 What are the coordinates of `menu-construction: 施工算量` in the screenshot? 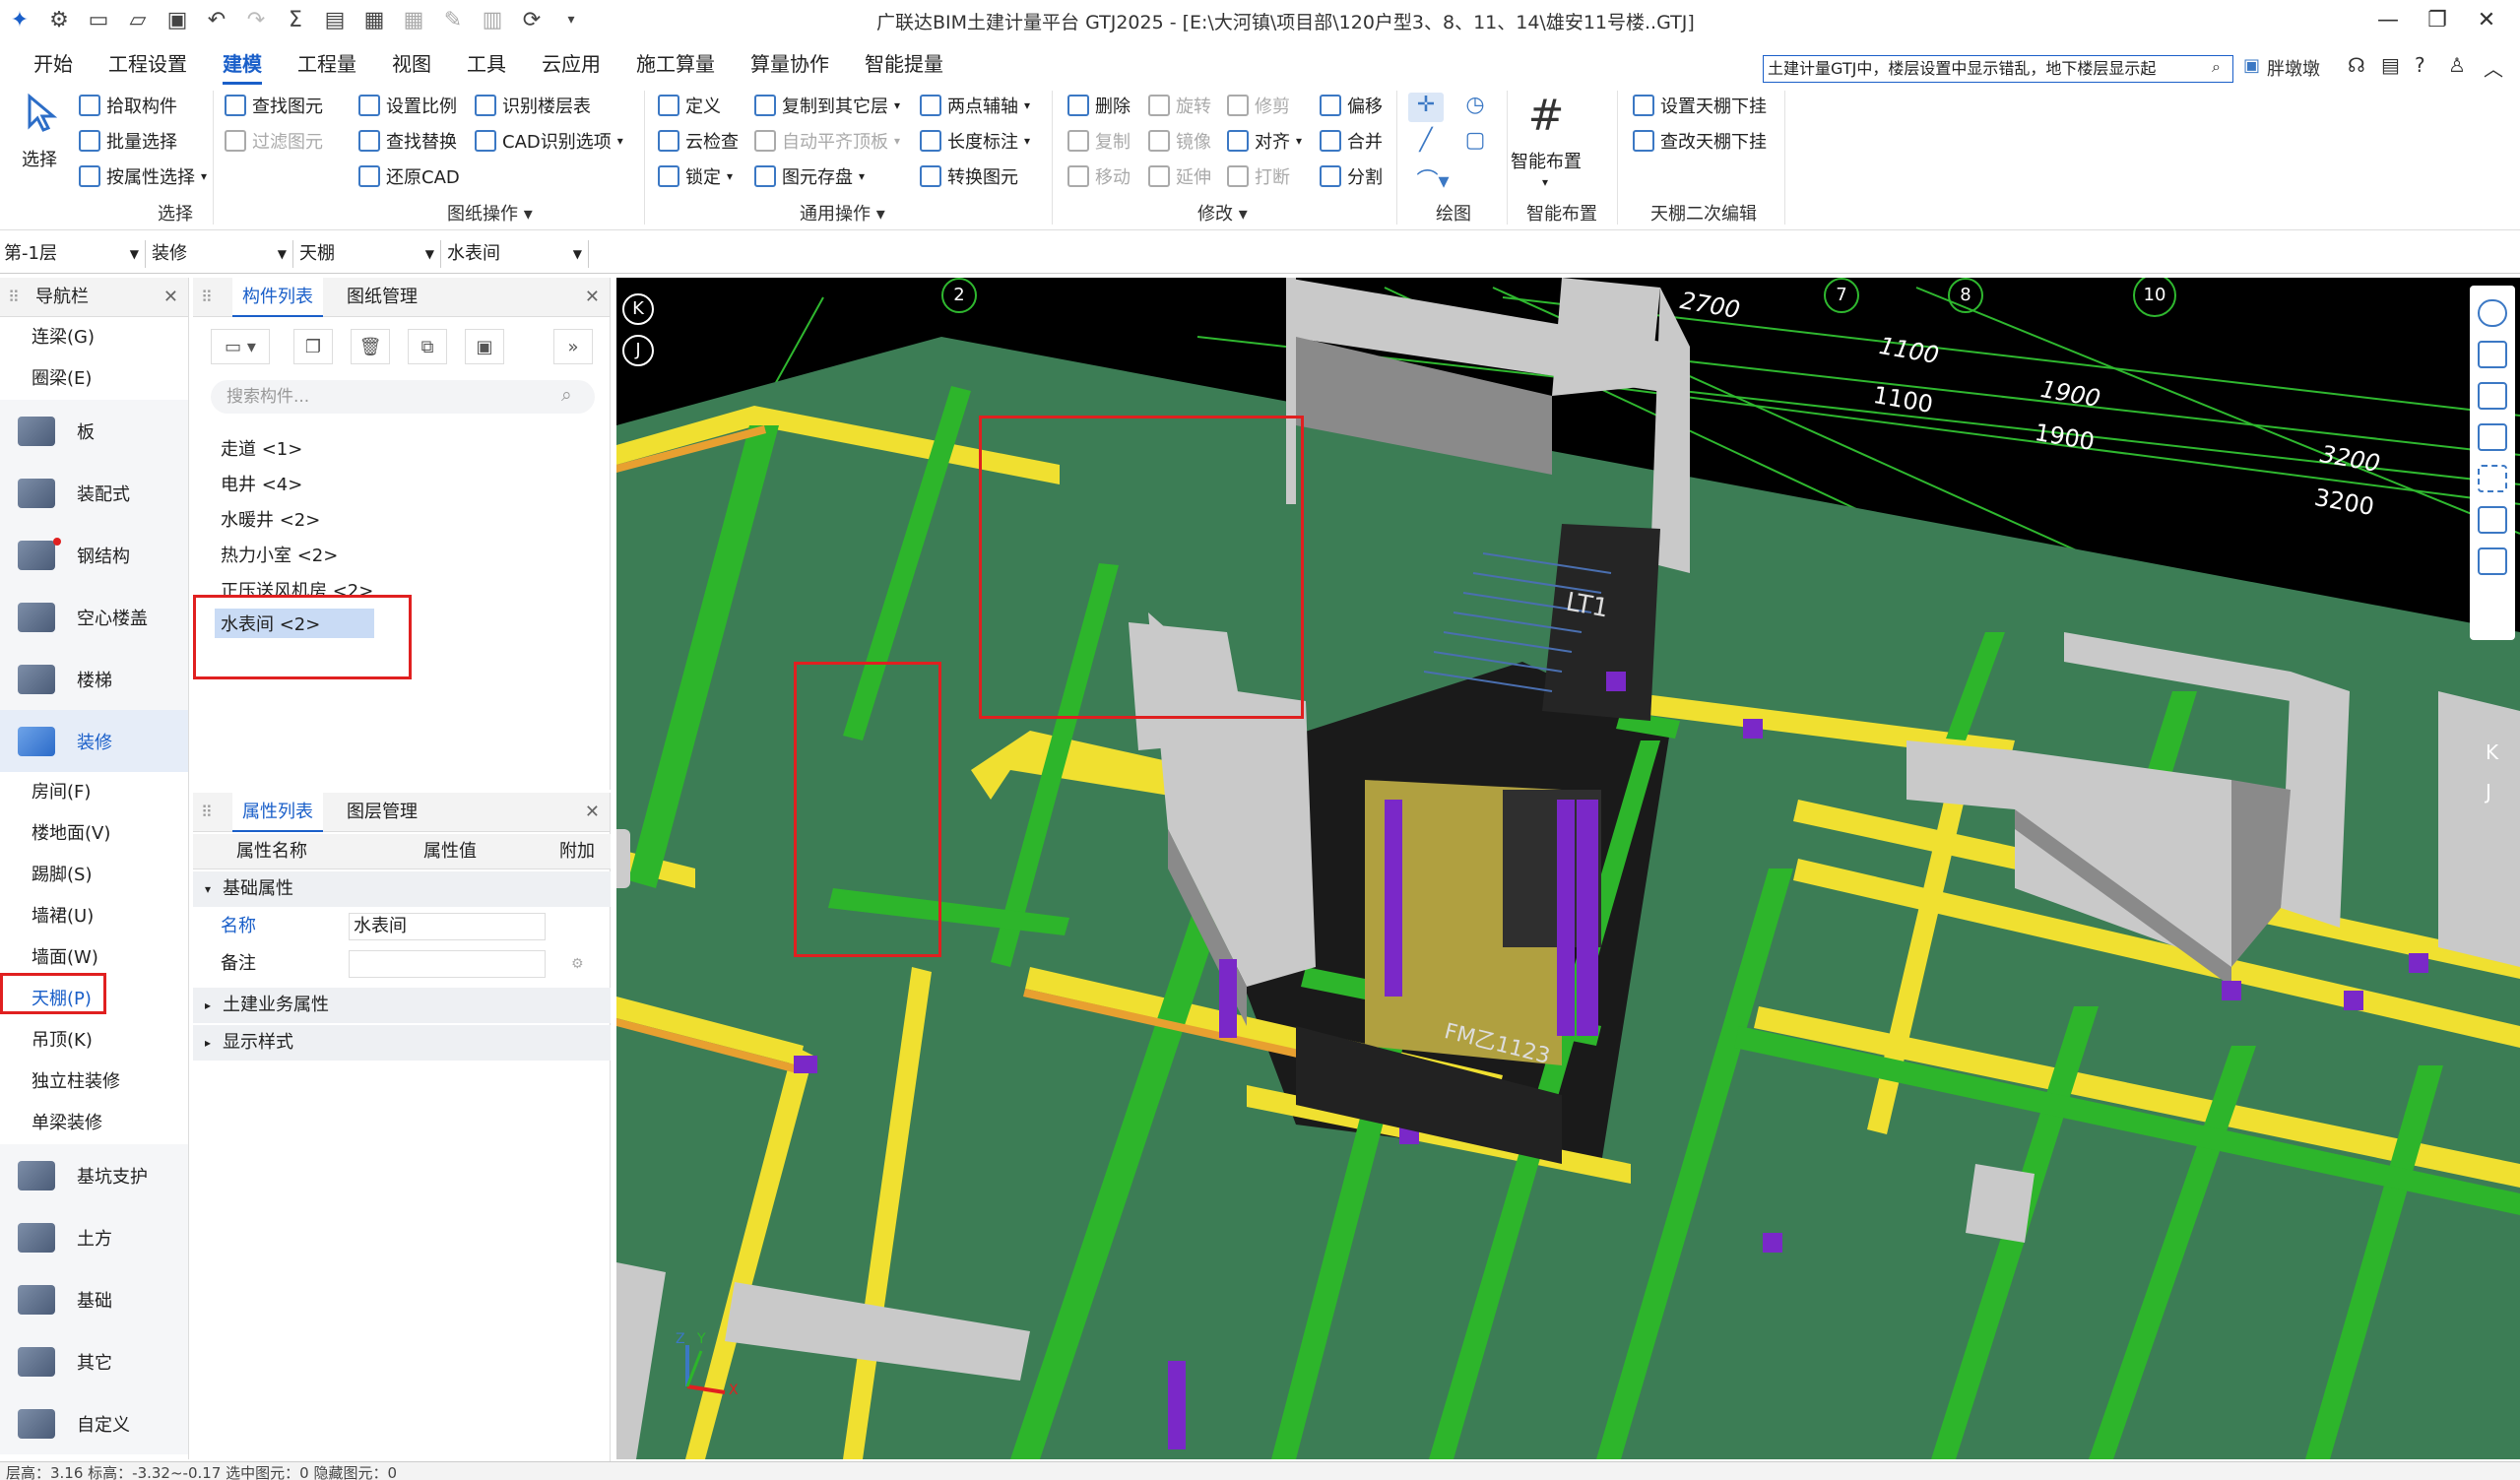 It's located at (675, 64).